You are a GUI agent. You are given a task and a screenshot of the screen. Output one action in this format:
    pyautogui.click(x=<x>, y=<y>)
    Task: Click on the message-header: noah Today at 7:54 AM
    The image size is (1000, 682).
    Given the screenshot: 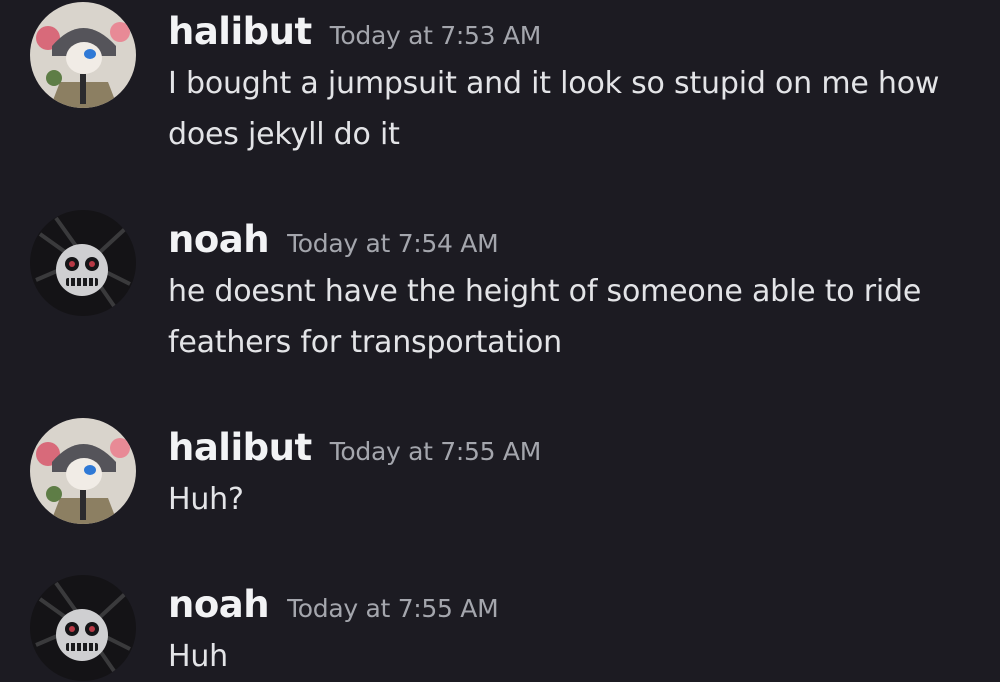 What is the action you would take?
    pyautogui.click(x=333, y=239)
    